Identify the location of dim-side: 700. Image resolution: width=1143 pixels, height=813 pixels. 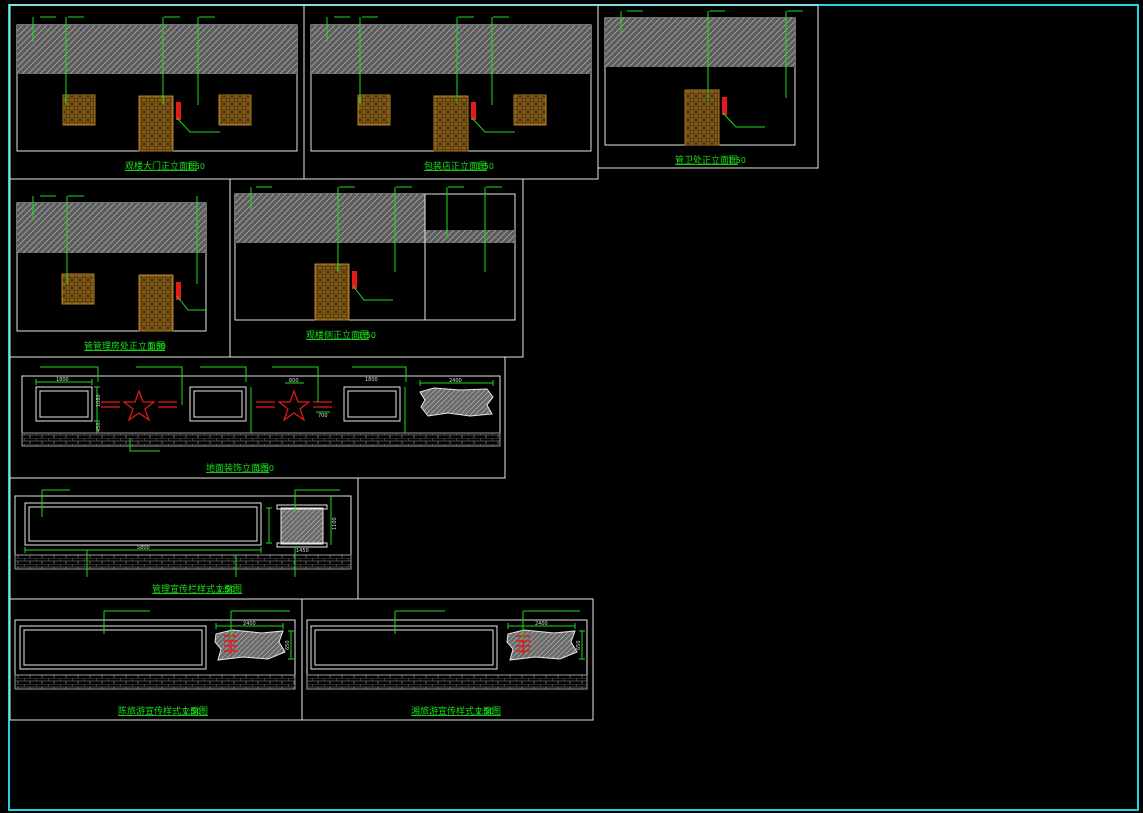
(323, 416).